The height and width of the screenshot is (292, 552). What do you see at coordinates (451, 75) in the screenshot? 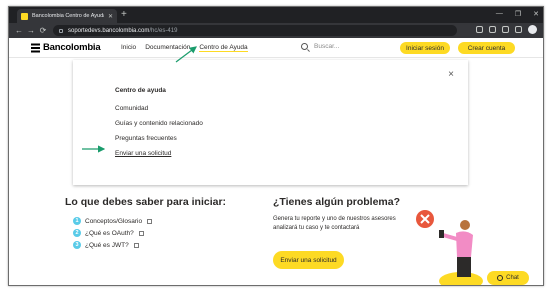
I see `close-icon: ×` at bounding box center [451, 75].